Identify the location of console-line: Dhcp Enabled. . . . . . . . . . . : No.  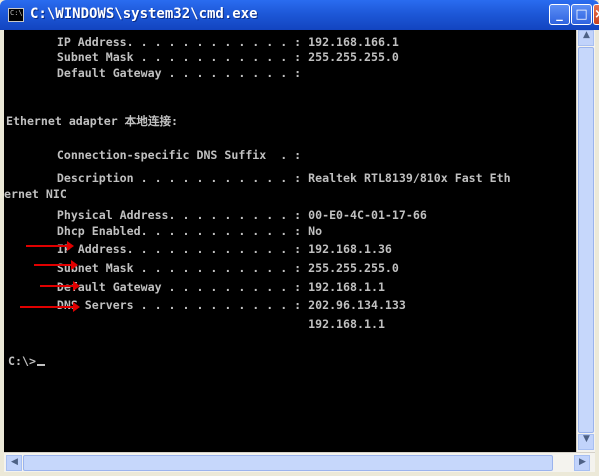
(165, 231).